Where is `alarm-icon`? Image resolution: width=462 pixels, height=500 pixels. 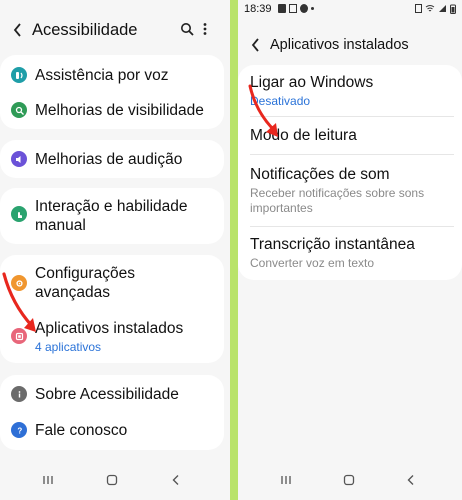 alarm-icon is located at coordinates (418, 8).